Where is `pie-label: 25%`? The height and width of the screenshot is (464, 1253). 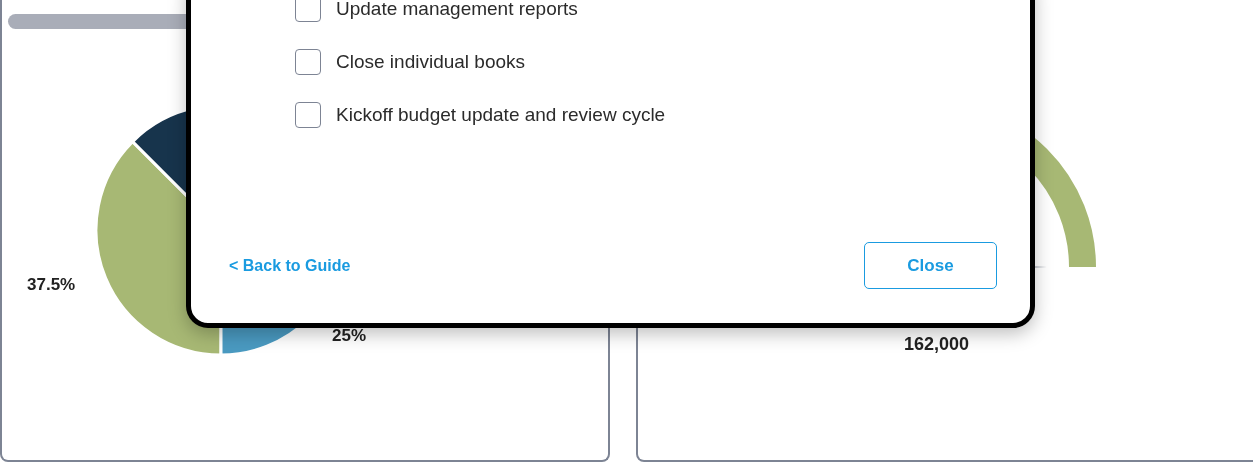 pie-label: 25% is located at coordinates (349, 336).